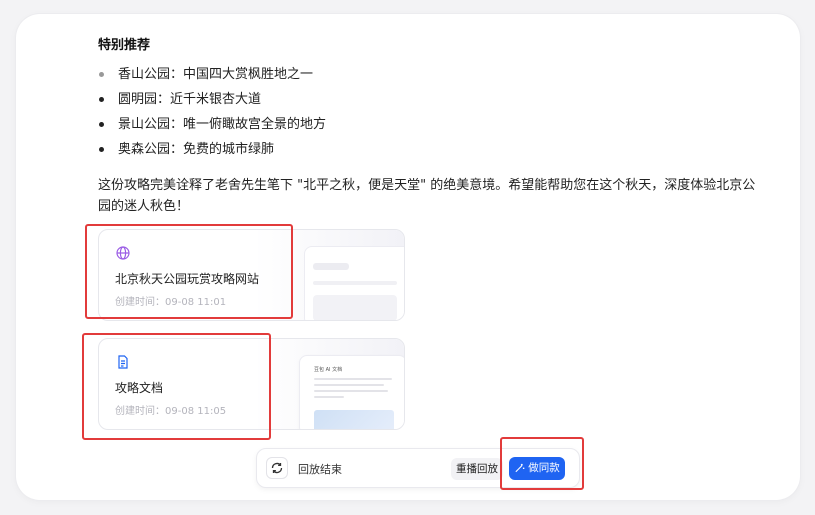 This screenshot has width=815, height=515. I want to click on playback-status: 回放结束, so click(320, 469).